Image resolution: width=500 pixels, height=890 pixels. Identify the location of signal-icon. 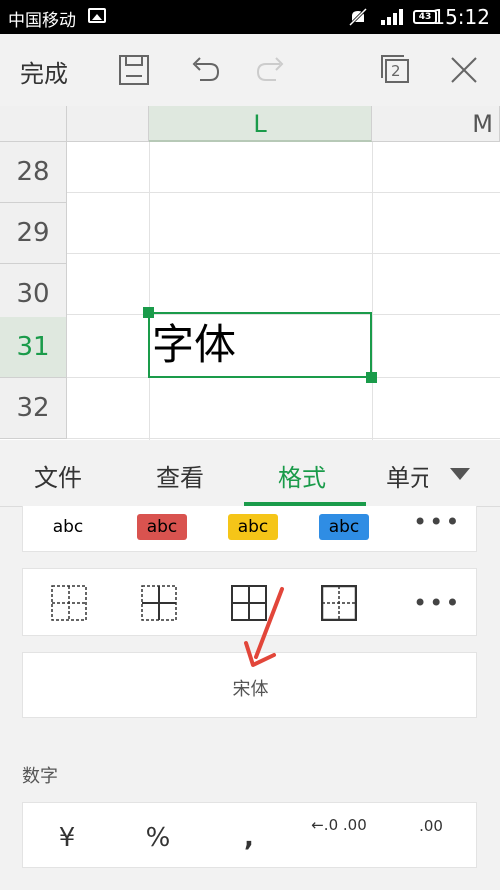
(392, 17).